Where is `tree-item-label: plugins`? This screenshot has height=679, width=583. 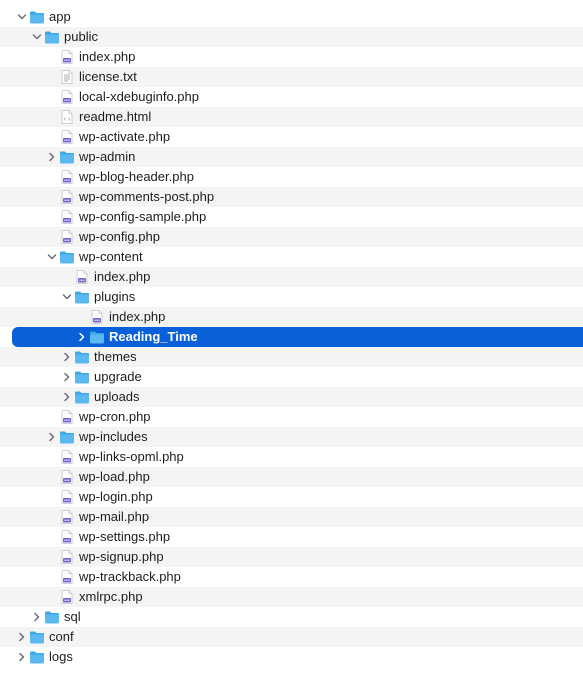 tree-item-label: plugins is located at coordinates (115, 296).